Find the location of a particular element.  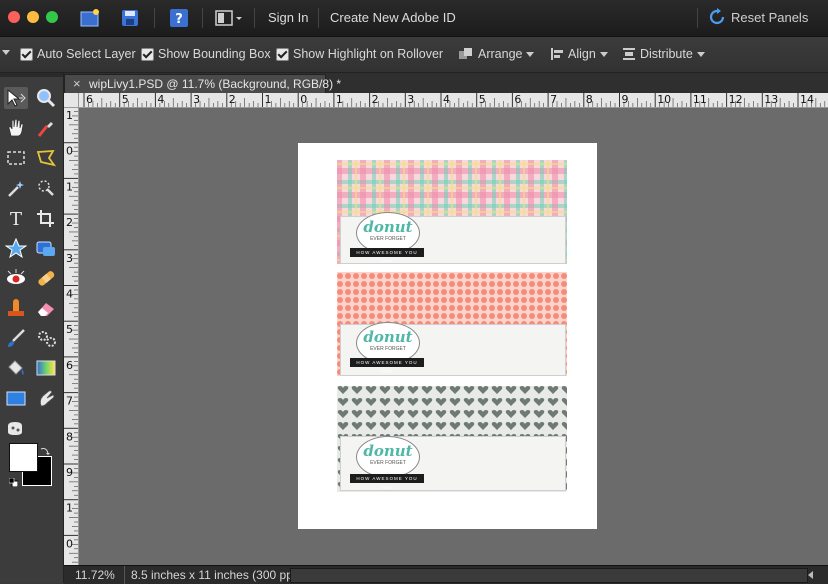

document-size-info: 8.5 inches x 11 inches (300 ppi) is located at coordinates (215, 575).